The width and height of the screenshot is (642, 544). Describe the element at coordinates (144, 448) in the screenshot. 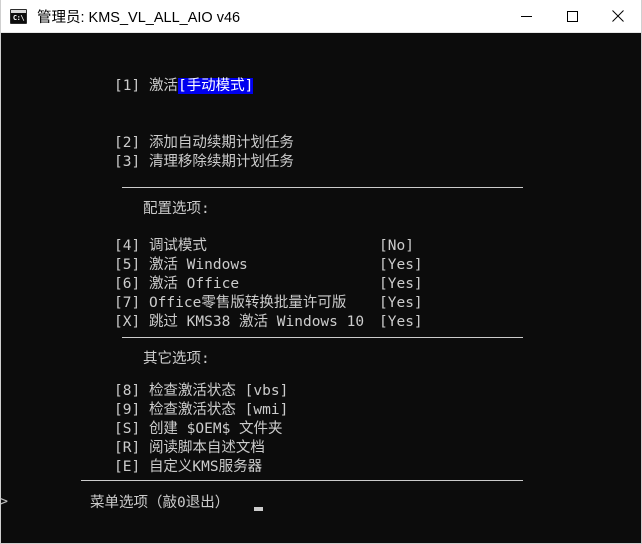

I see `other-row-r-gap` at that location.